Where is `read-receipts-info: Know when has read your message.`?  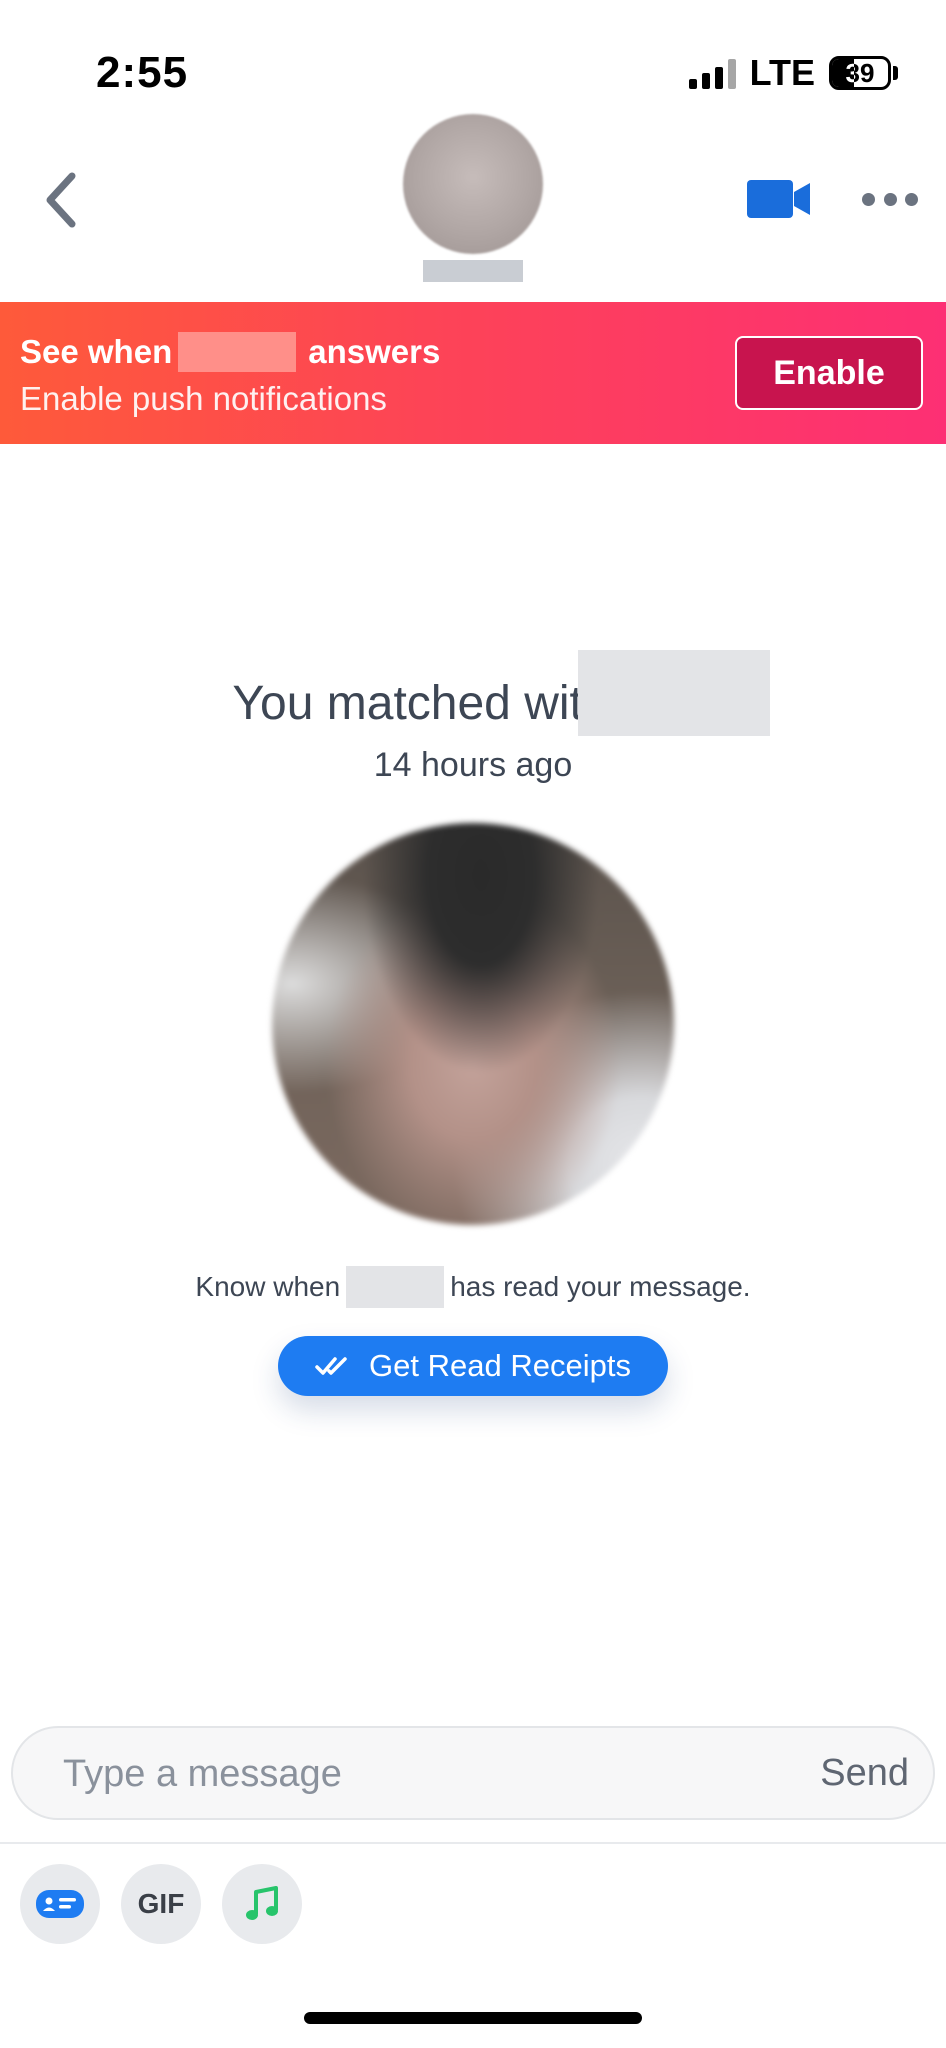 read-receipts-info: Know when has read your message. is located at coordinates (473, 1287).